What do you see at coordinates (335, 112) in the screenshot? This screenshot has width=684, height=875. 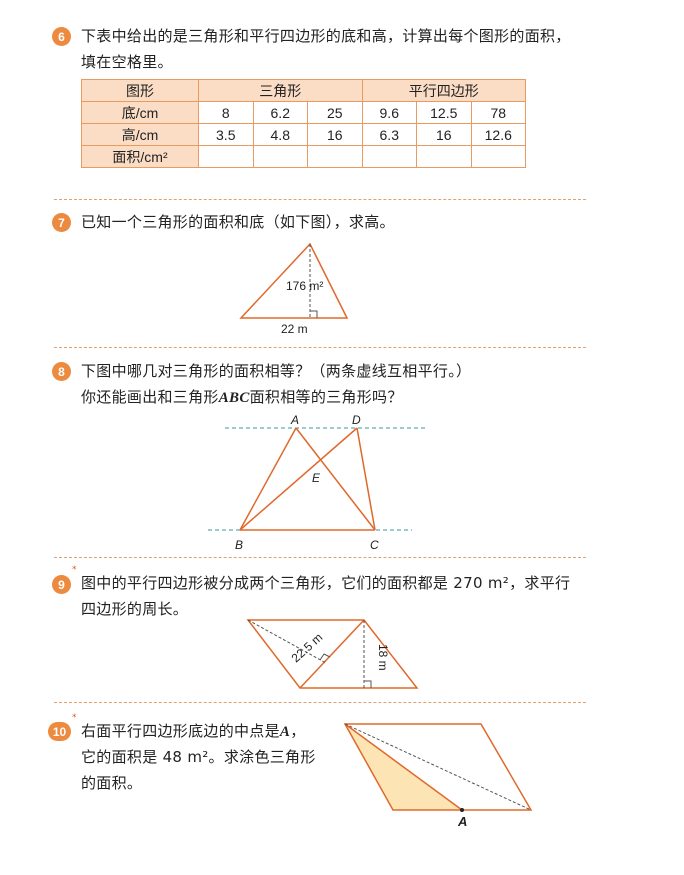 I see `table-cell: 25` at bounding box center [335, 112].